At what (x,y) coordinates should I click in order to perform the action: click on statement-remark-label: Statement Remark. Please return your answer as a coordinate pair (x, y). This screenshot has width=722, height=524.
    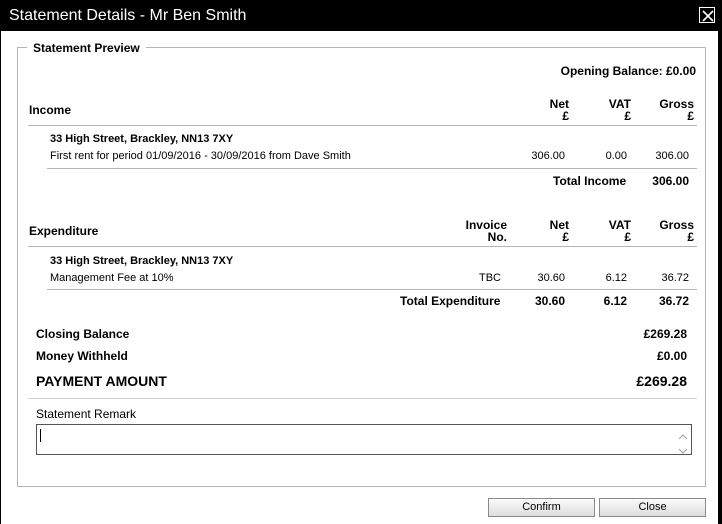
    Looking at the image, I should click on (86, 414).